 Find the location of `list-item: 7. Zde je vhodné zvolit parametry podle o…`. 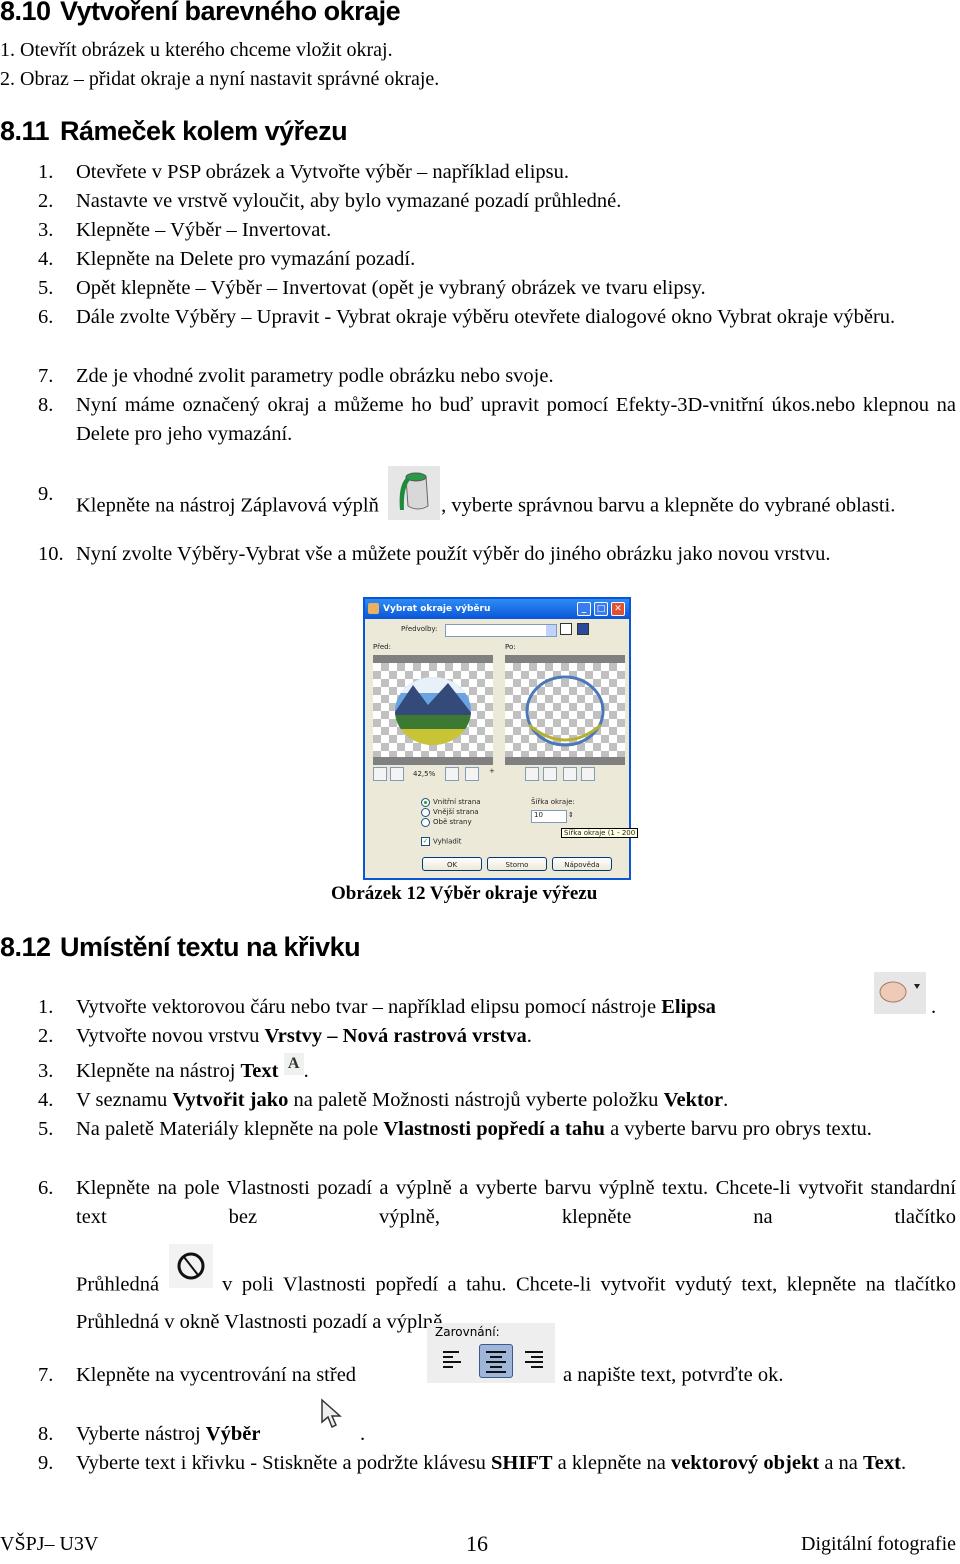

list-item: 7. Zde je vhodné zvolit parametry podle o… is located at coordinates (296, 376).